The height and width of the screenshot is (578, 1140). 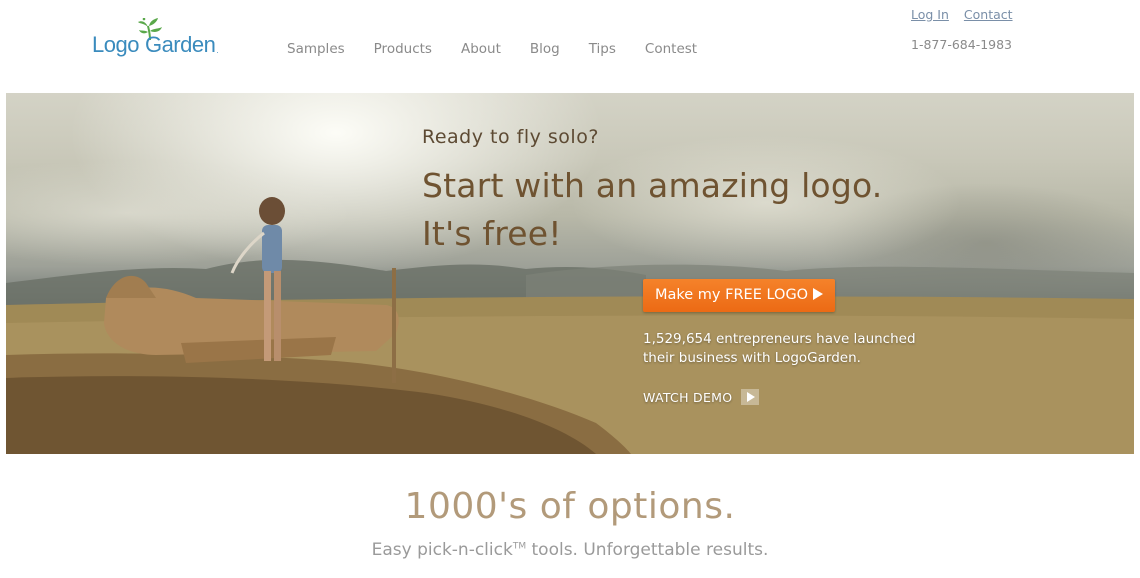 What do you see at coordinates (988, 14) in the screenshot?
I see `contact-link: Contact` at bounding box center [988, 14].